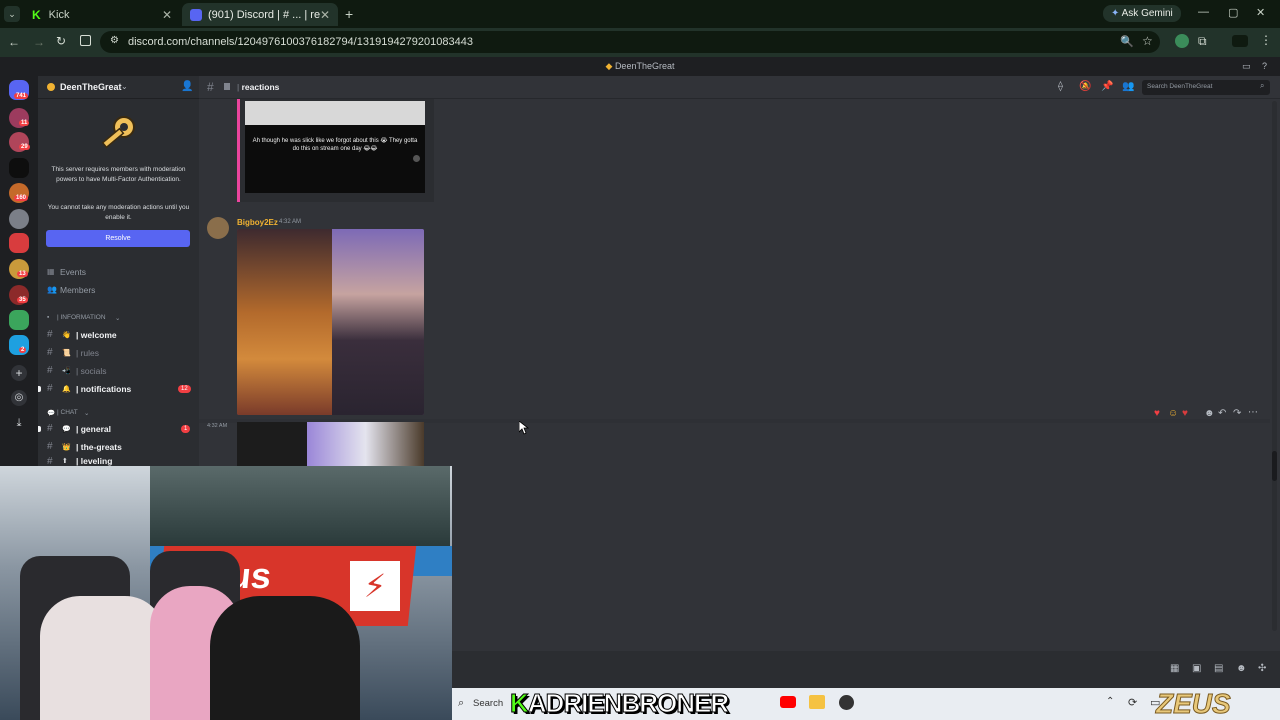 This screenshot has width=1280, height=720. What do you see at coordinates (1185, 413) in the screenshot?
I see `reaction-icon: ♥` at bounding box center [1185, 413].